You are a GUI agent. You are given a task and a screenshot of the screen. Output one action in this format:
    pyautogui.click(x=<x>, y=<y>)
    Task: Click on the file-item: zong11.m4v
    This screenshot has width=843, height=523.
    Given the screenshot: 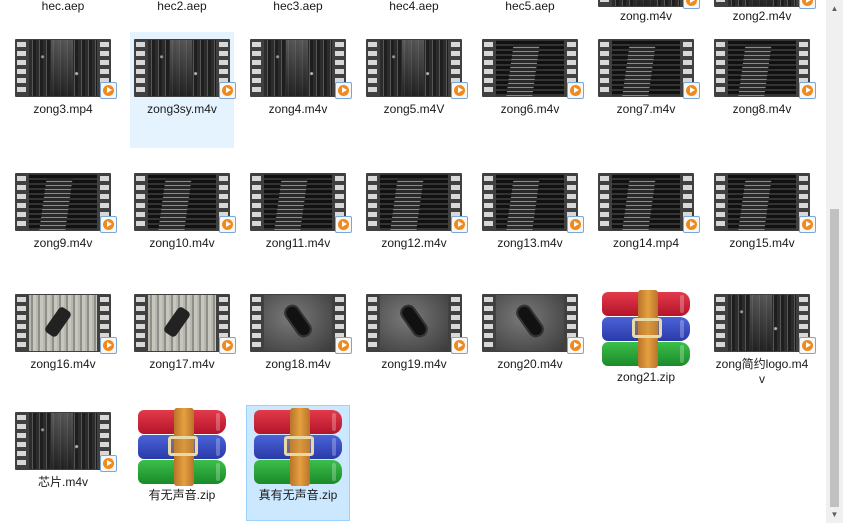 What is the action you would take?
    pyautogui.click(x=299, y=216)
    